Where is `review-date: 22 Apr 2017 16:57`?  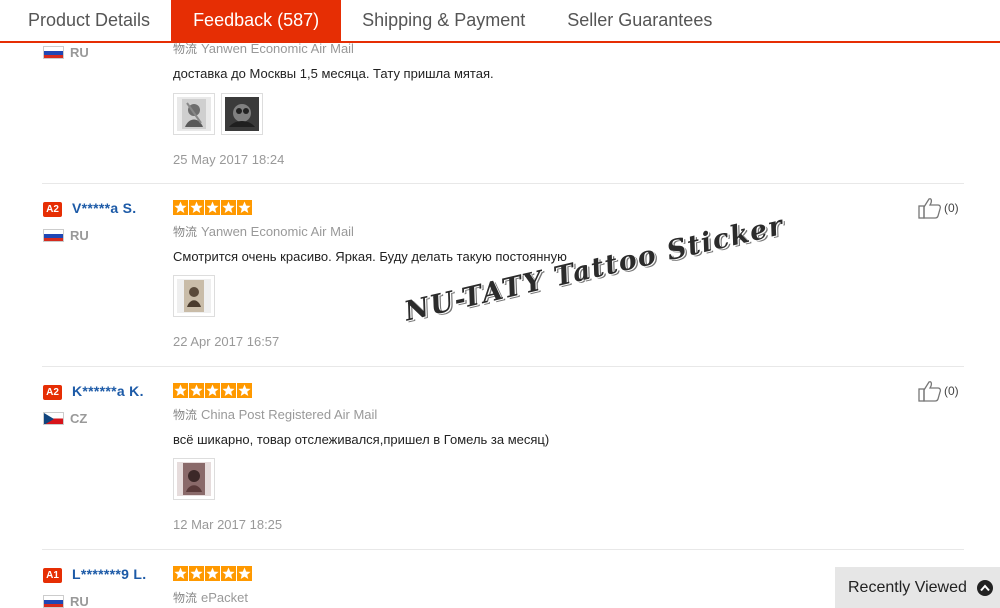 review-date: 22 Apr 2017 16:57 is located at coordinates (226, 341).